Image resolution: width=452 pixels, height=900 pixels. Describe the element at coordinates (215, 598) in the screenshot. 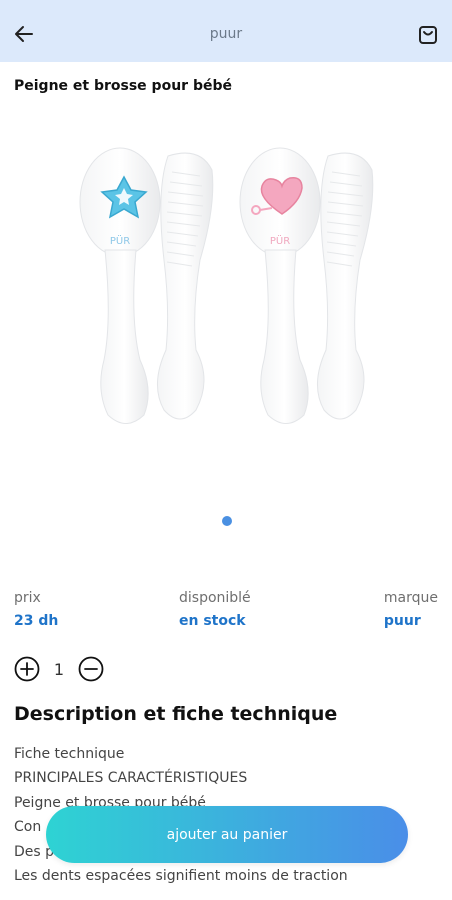

I see `availability-label: disponiblé` at that location.